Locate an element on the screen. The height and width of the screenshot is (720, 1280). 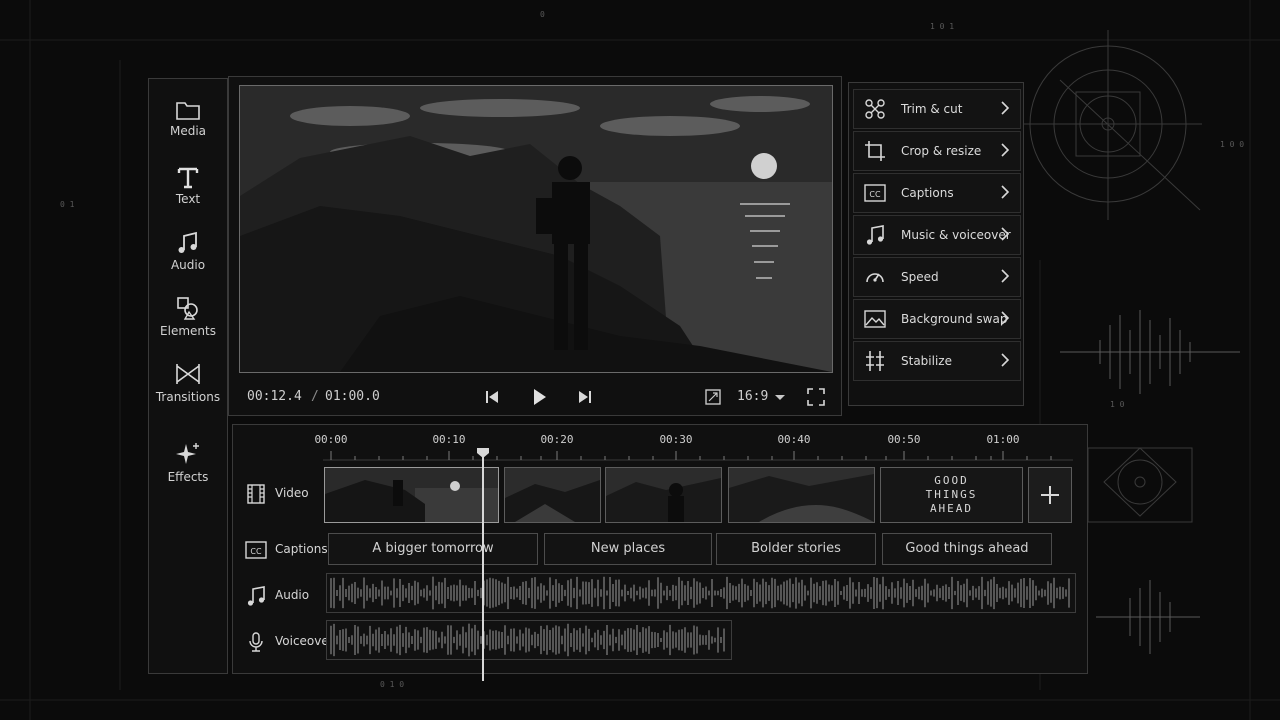
ruler-tick-label: 00:20 is located at coordinates (557, 439).